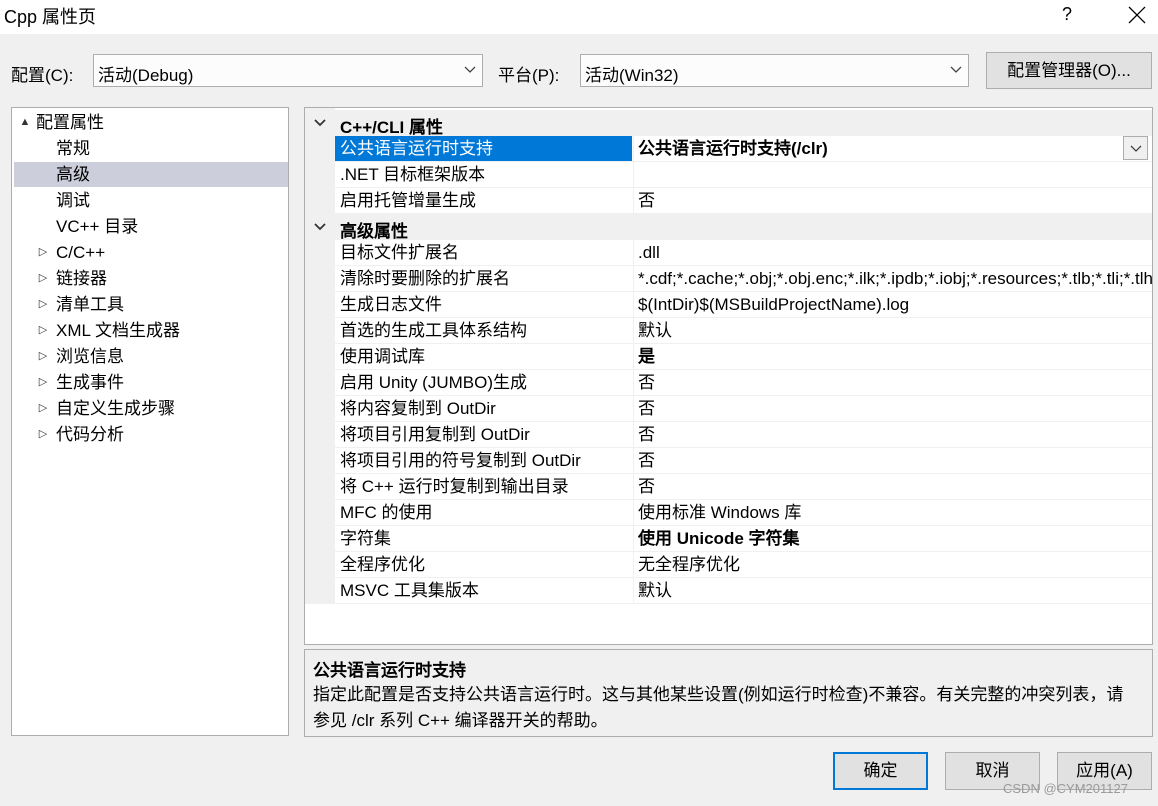  What do you see at coordinates (483, 434) in the screenshot?
I see `property-name: 将项目引用复制到 OutDir` at bounding box center [483, 434].